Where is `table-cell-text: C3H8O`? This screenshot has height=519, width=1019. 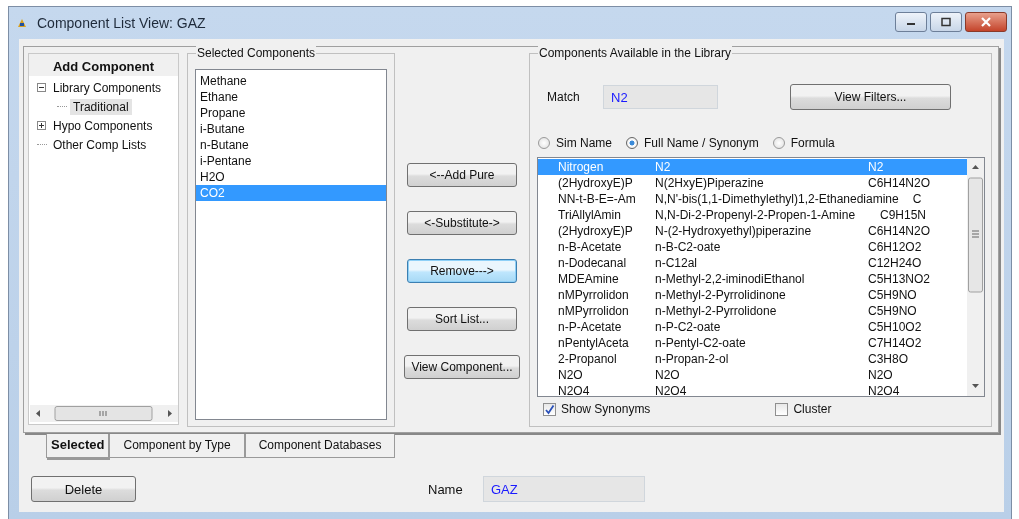
table-cell-text: C3H8O is located at coordinates (887, 359).